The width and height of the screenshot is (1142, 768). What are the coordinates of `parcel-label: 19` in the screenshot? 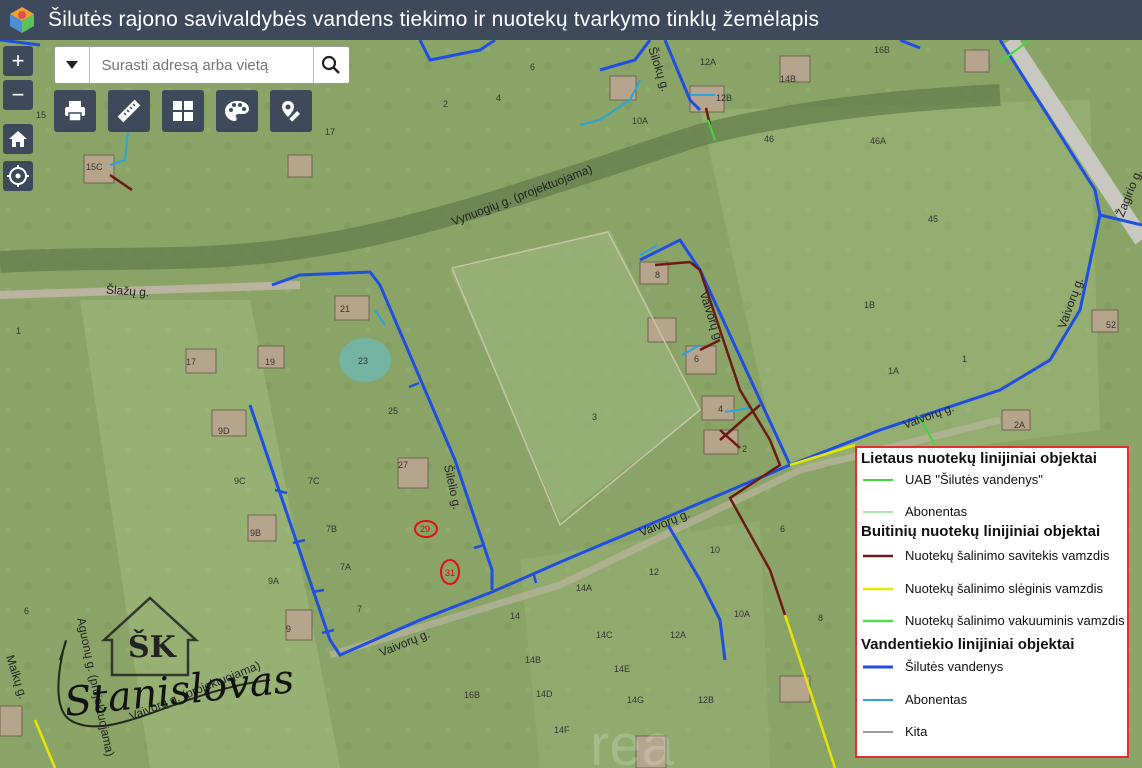 It's located at (270, 362).